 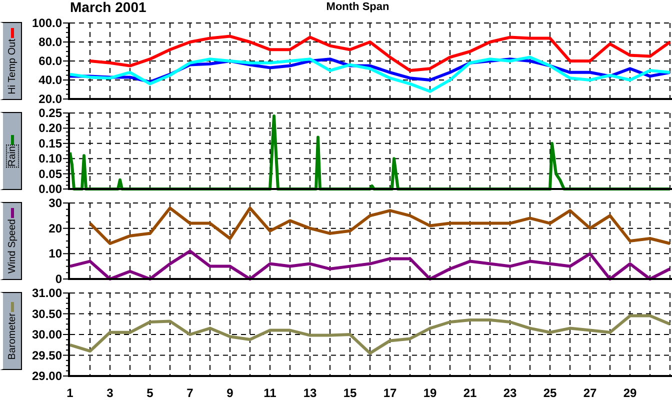 I want to click on series-toggle-button: Wind Speed, so click(x=11, y=241).